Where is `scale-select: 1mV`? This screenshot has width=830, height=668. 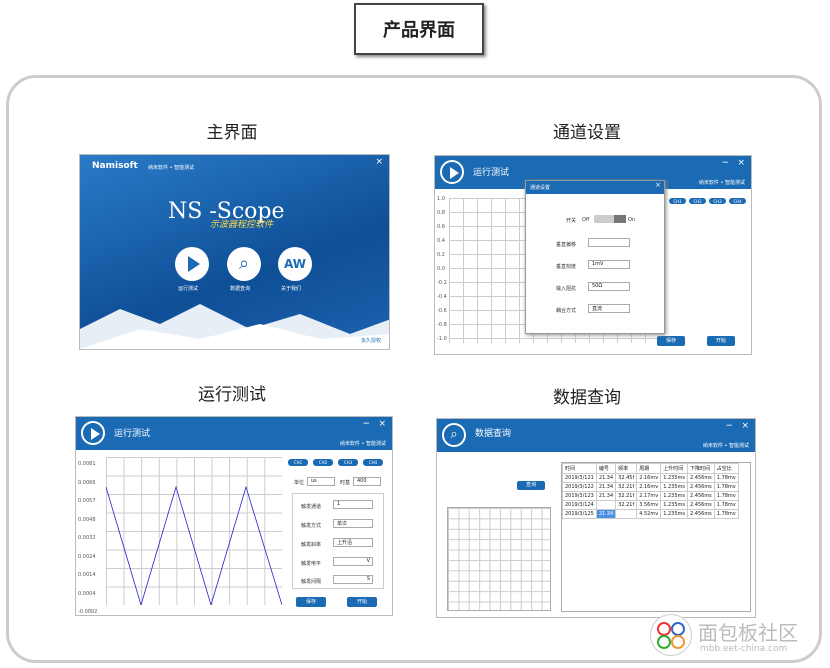 scale-select: 1mV is located at coordinates (609, 264).